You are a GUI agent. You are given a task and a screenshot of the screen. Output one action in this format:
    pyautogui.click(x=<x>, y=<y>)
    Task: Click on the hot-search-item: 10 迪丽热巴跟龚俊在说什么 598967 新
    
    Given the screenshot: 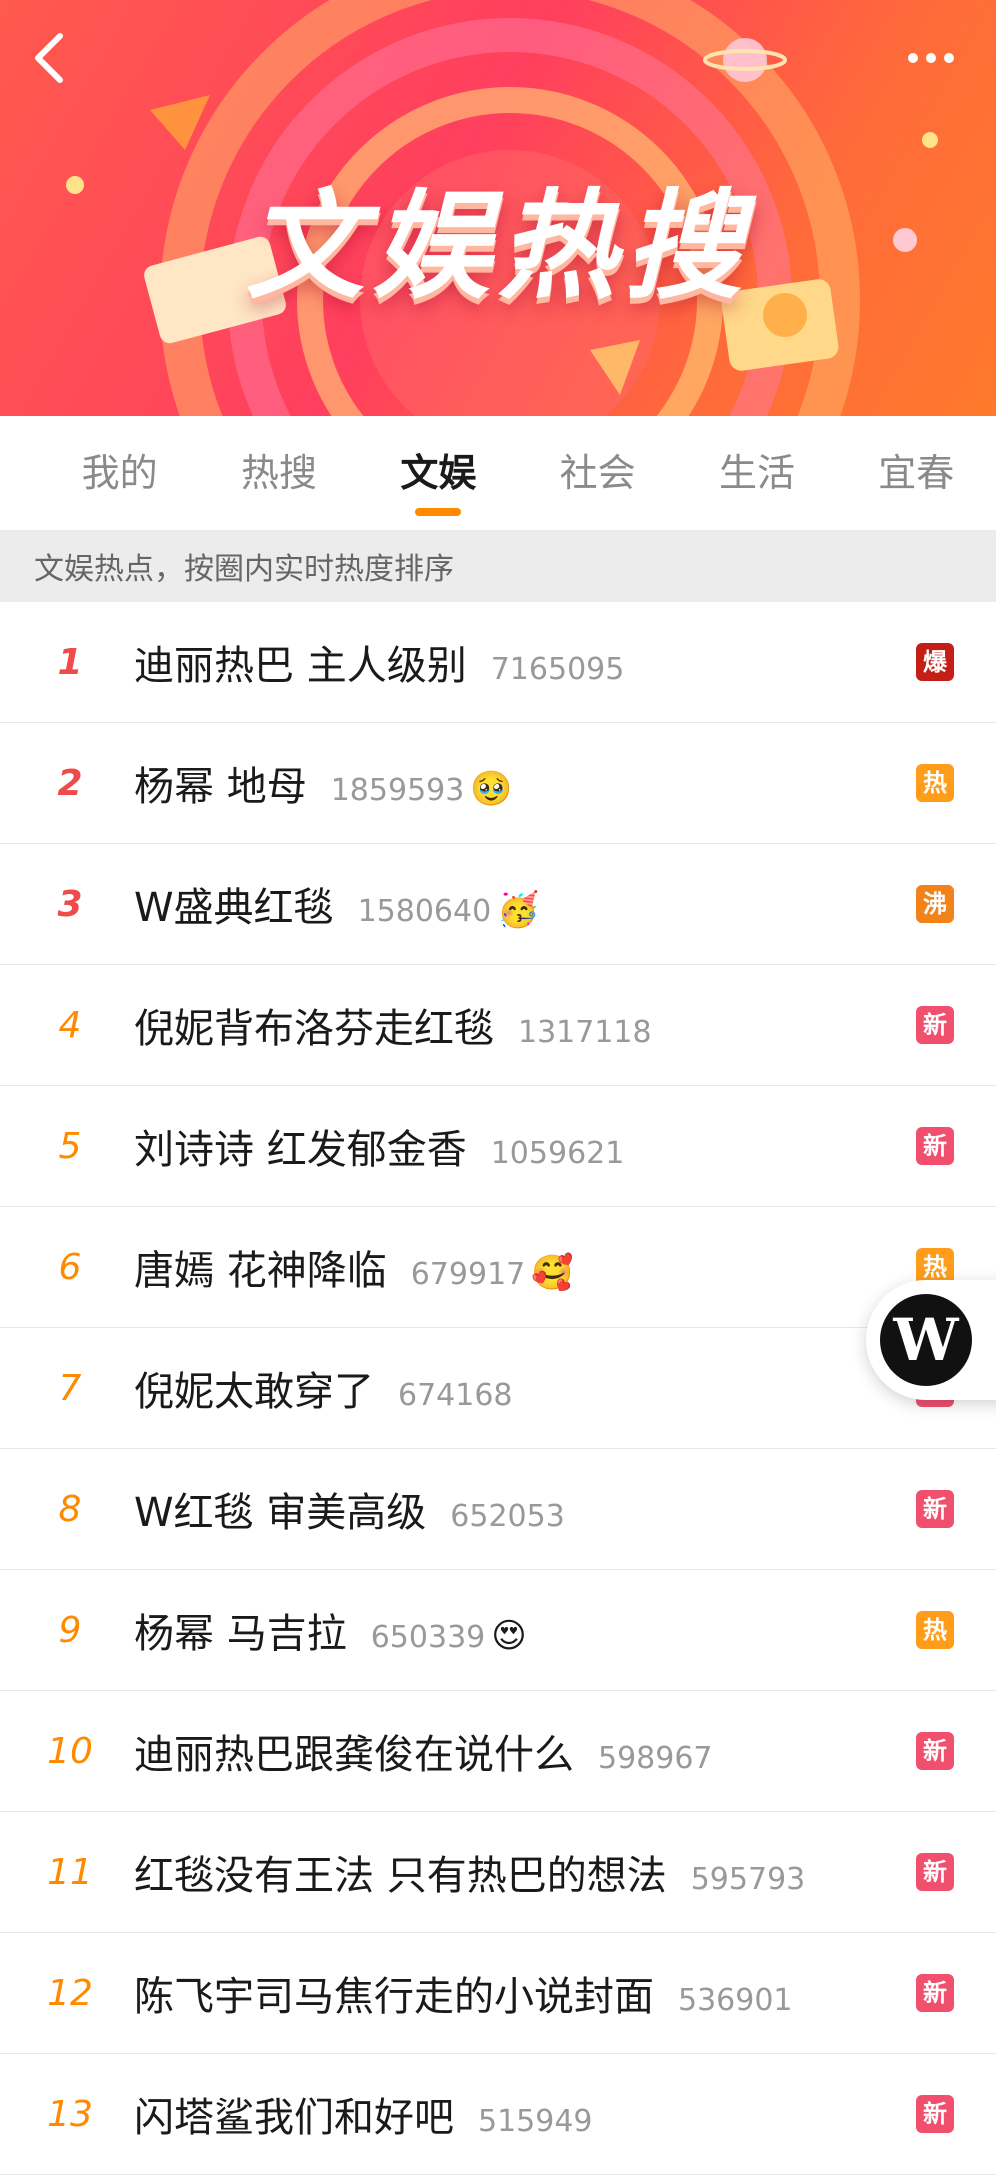 What is the action you would take?
    pyautogui.click(x=498, y=1751)
    